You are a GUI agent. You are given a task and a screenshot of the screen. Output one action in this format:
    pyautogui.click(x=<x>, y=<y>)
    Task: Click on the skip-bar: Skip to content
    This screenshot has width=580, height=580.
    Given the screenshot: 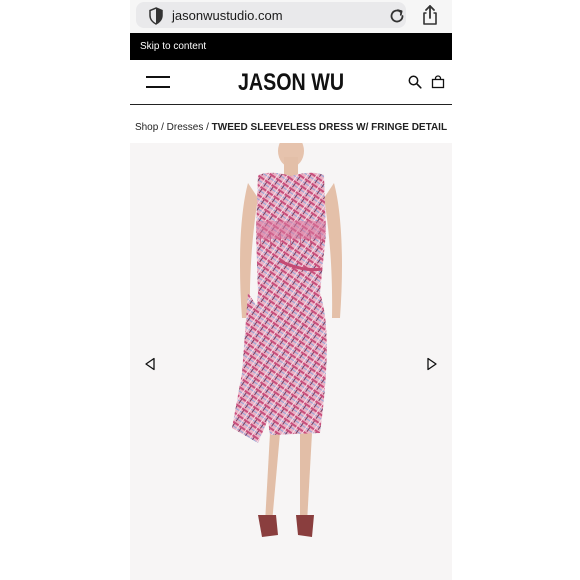 What is the action you would take?
    pyautogui.click(x=291, y=46)
    